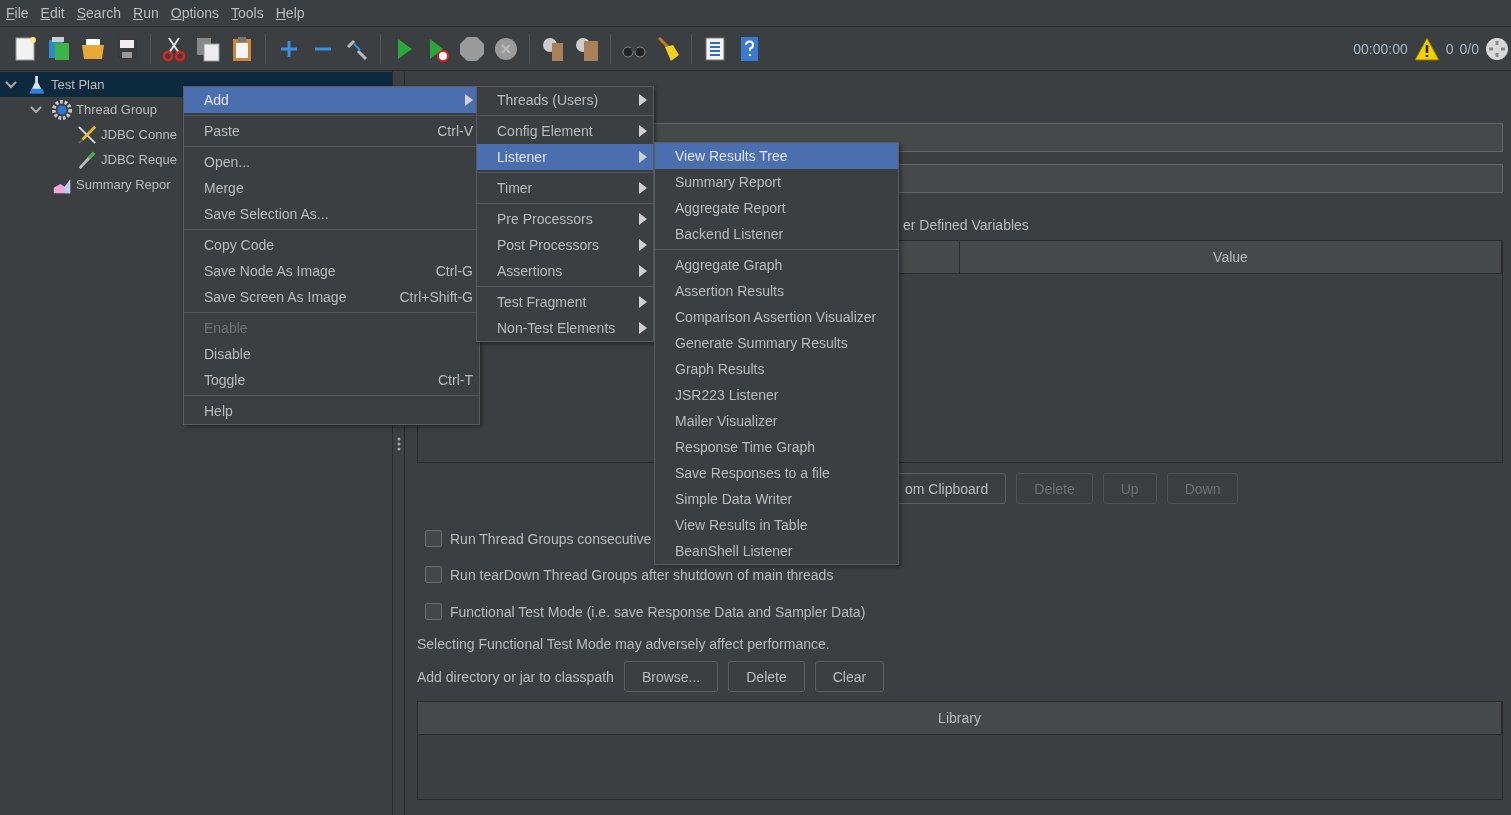 This screenshot has width=1511, height=815. I want to click on checkbox-label: Run Thread Groups consecutive, so click(551, 538).